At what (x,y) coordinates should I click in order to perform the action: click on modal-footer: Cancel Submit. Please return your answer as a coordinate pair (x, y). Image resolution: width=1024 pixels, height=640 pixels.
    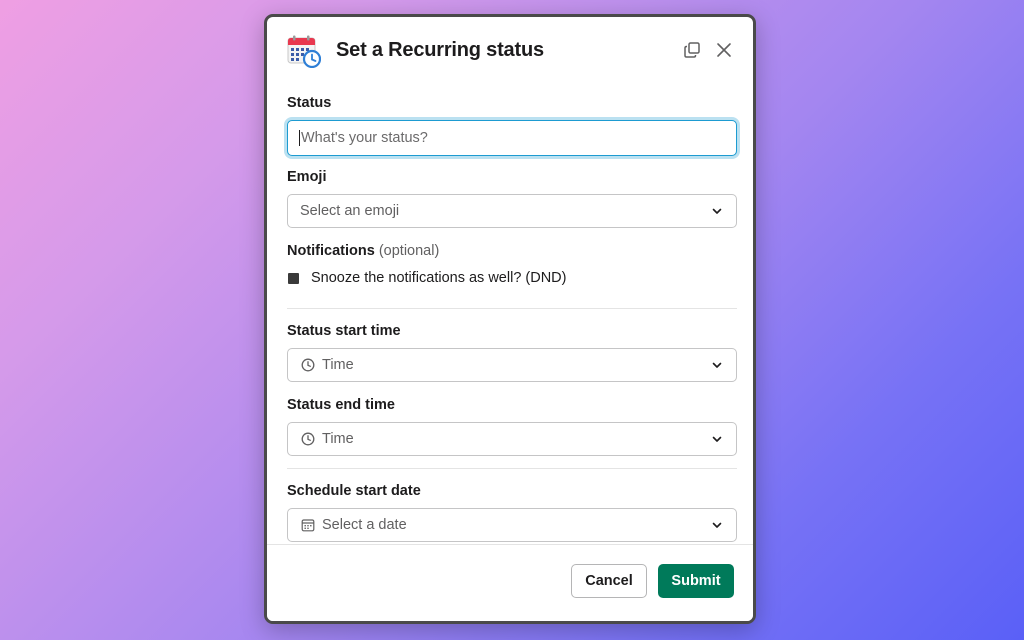
    Looking at the image, I should click on (510, 582).